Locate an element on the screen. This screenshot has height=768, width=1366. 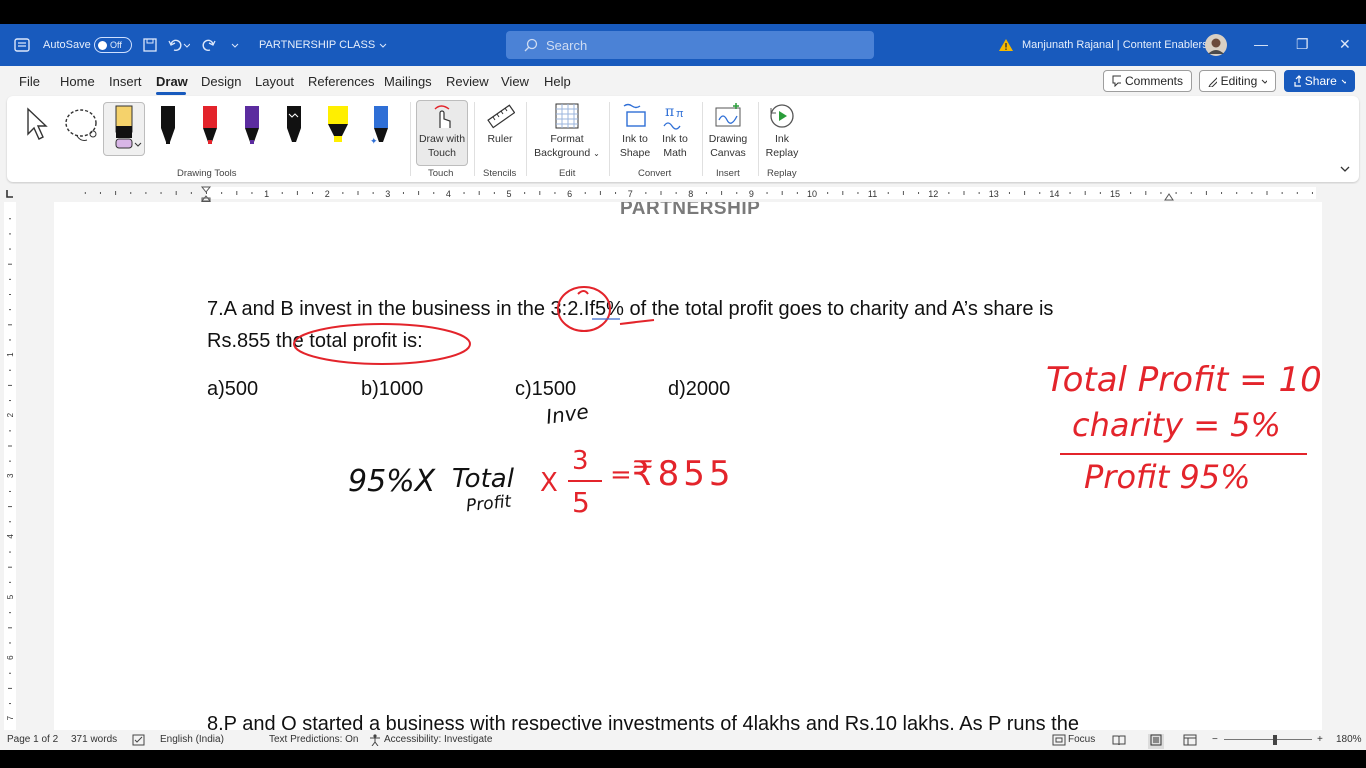
menu-insert: Insert is located at coordinates (125, 81).